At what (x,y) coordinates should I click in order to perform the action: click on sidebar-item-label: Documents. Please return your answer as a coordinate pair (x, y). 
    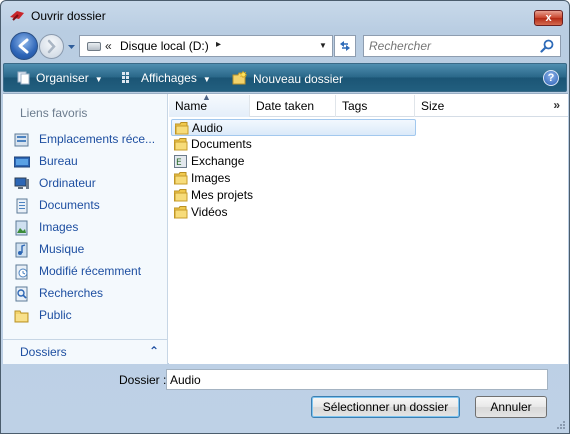
    Looking at the image, I should click on (69, 205).